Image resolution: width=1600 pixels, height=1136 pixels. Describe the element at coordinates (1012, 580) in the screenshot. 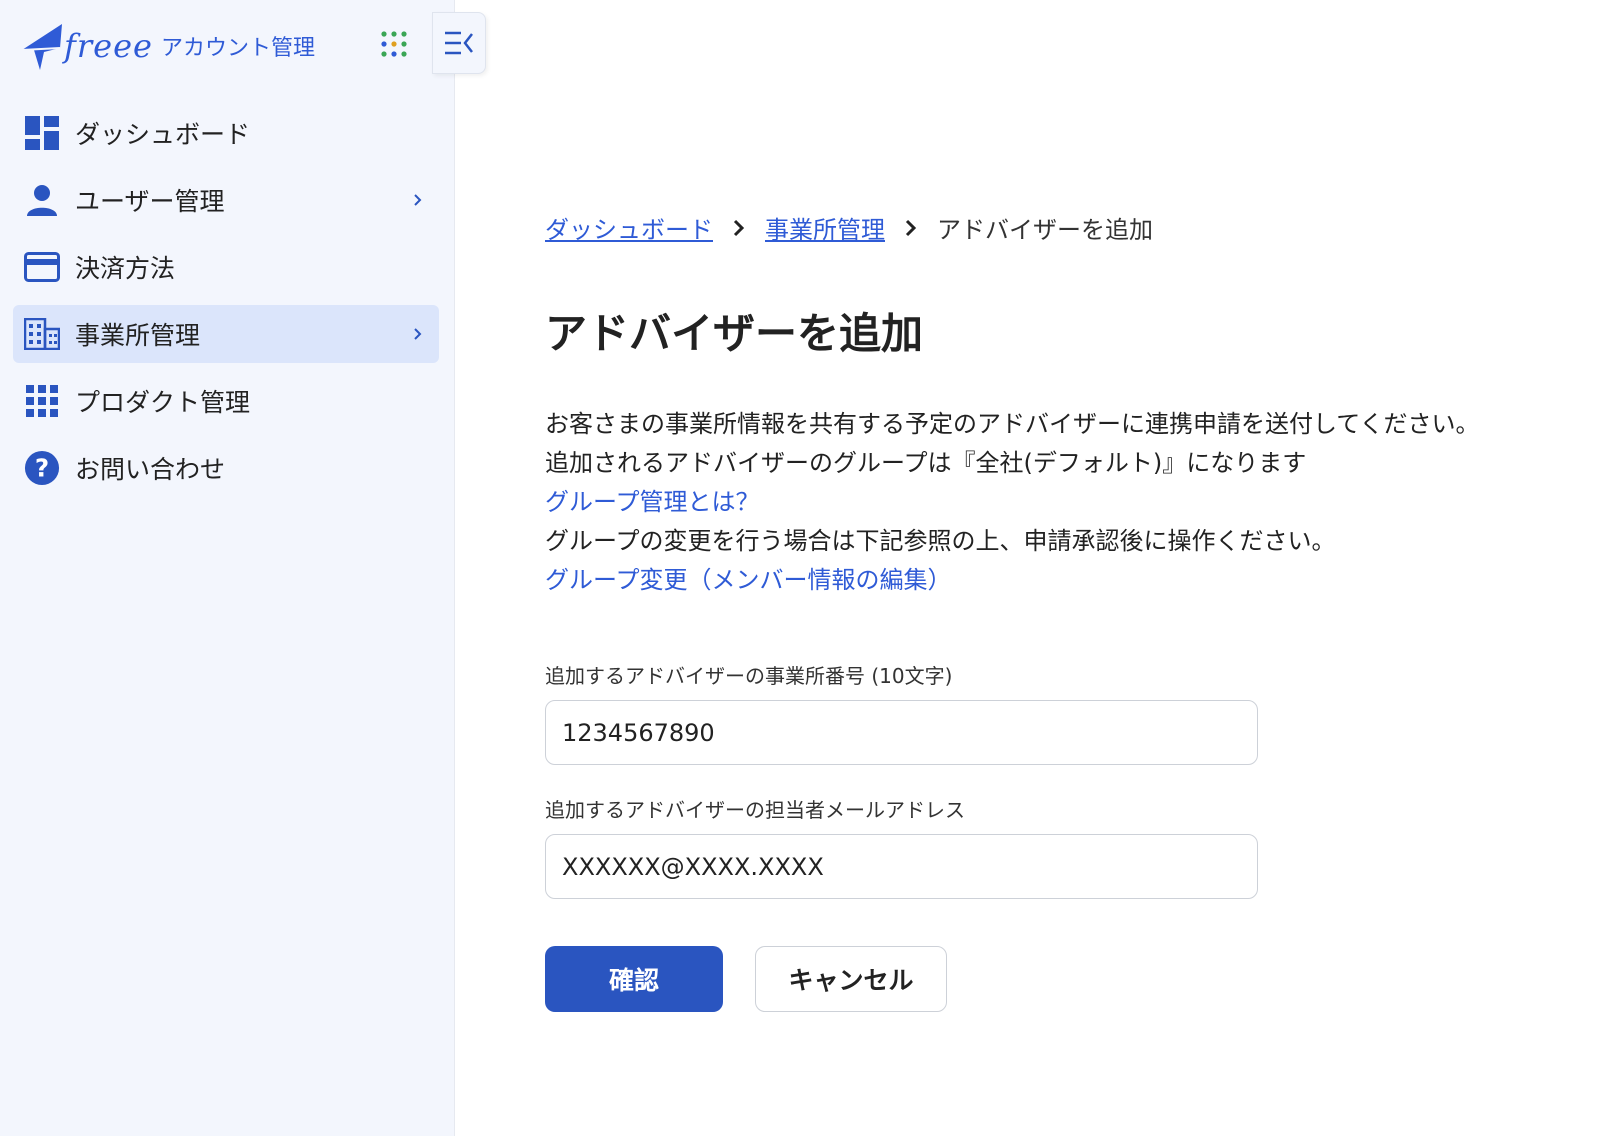

I see `group-change-link: グループ変更（メンバー情報の編集）` at that location.